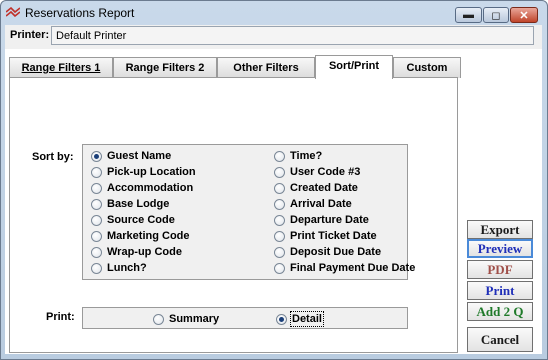 This screenshot has height=360, width=548. Describe the element at coordinates (353, 268) in the screenshot. I see `option-label: Final Payment Due Date` at that location.